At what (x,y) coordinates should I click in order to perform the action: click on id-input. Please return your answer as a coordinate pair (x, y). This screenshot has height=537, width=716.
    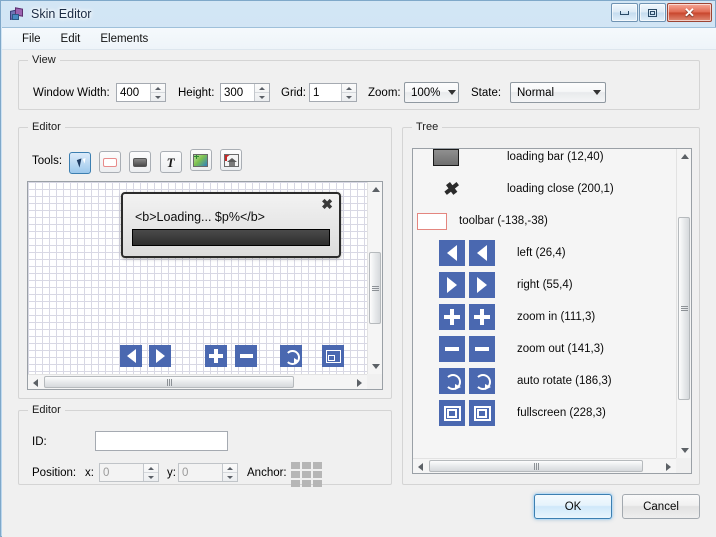
    Looking at the image, I should click on (161, 441).